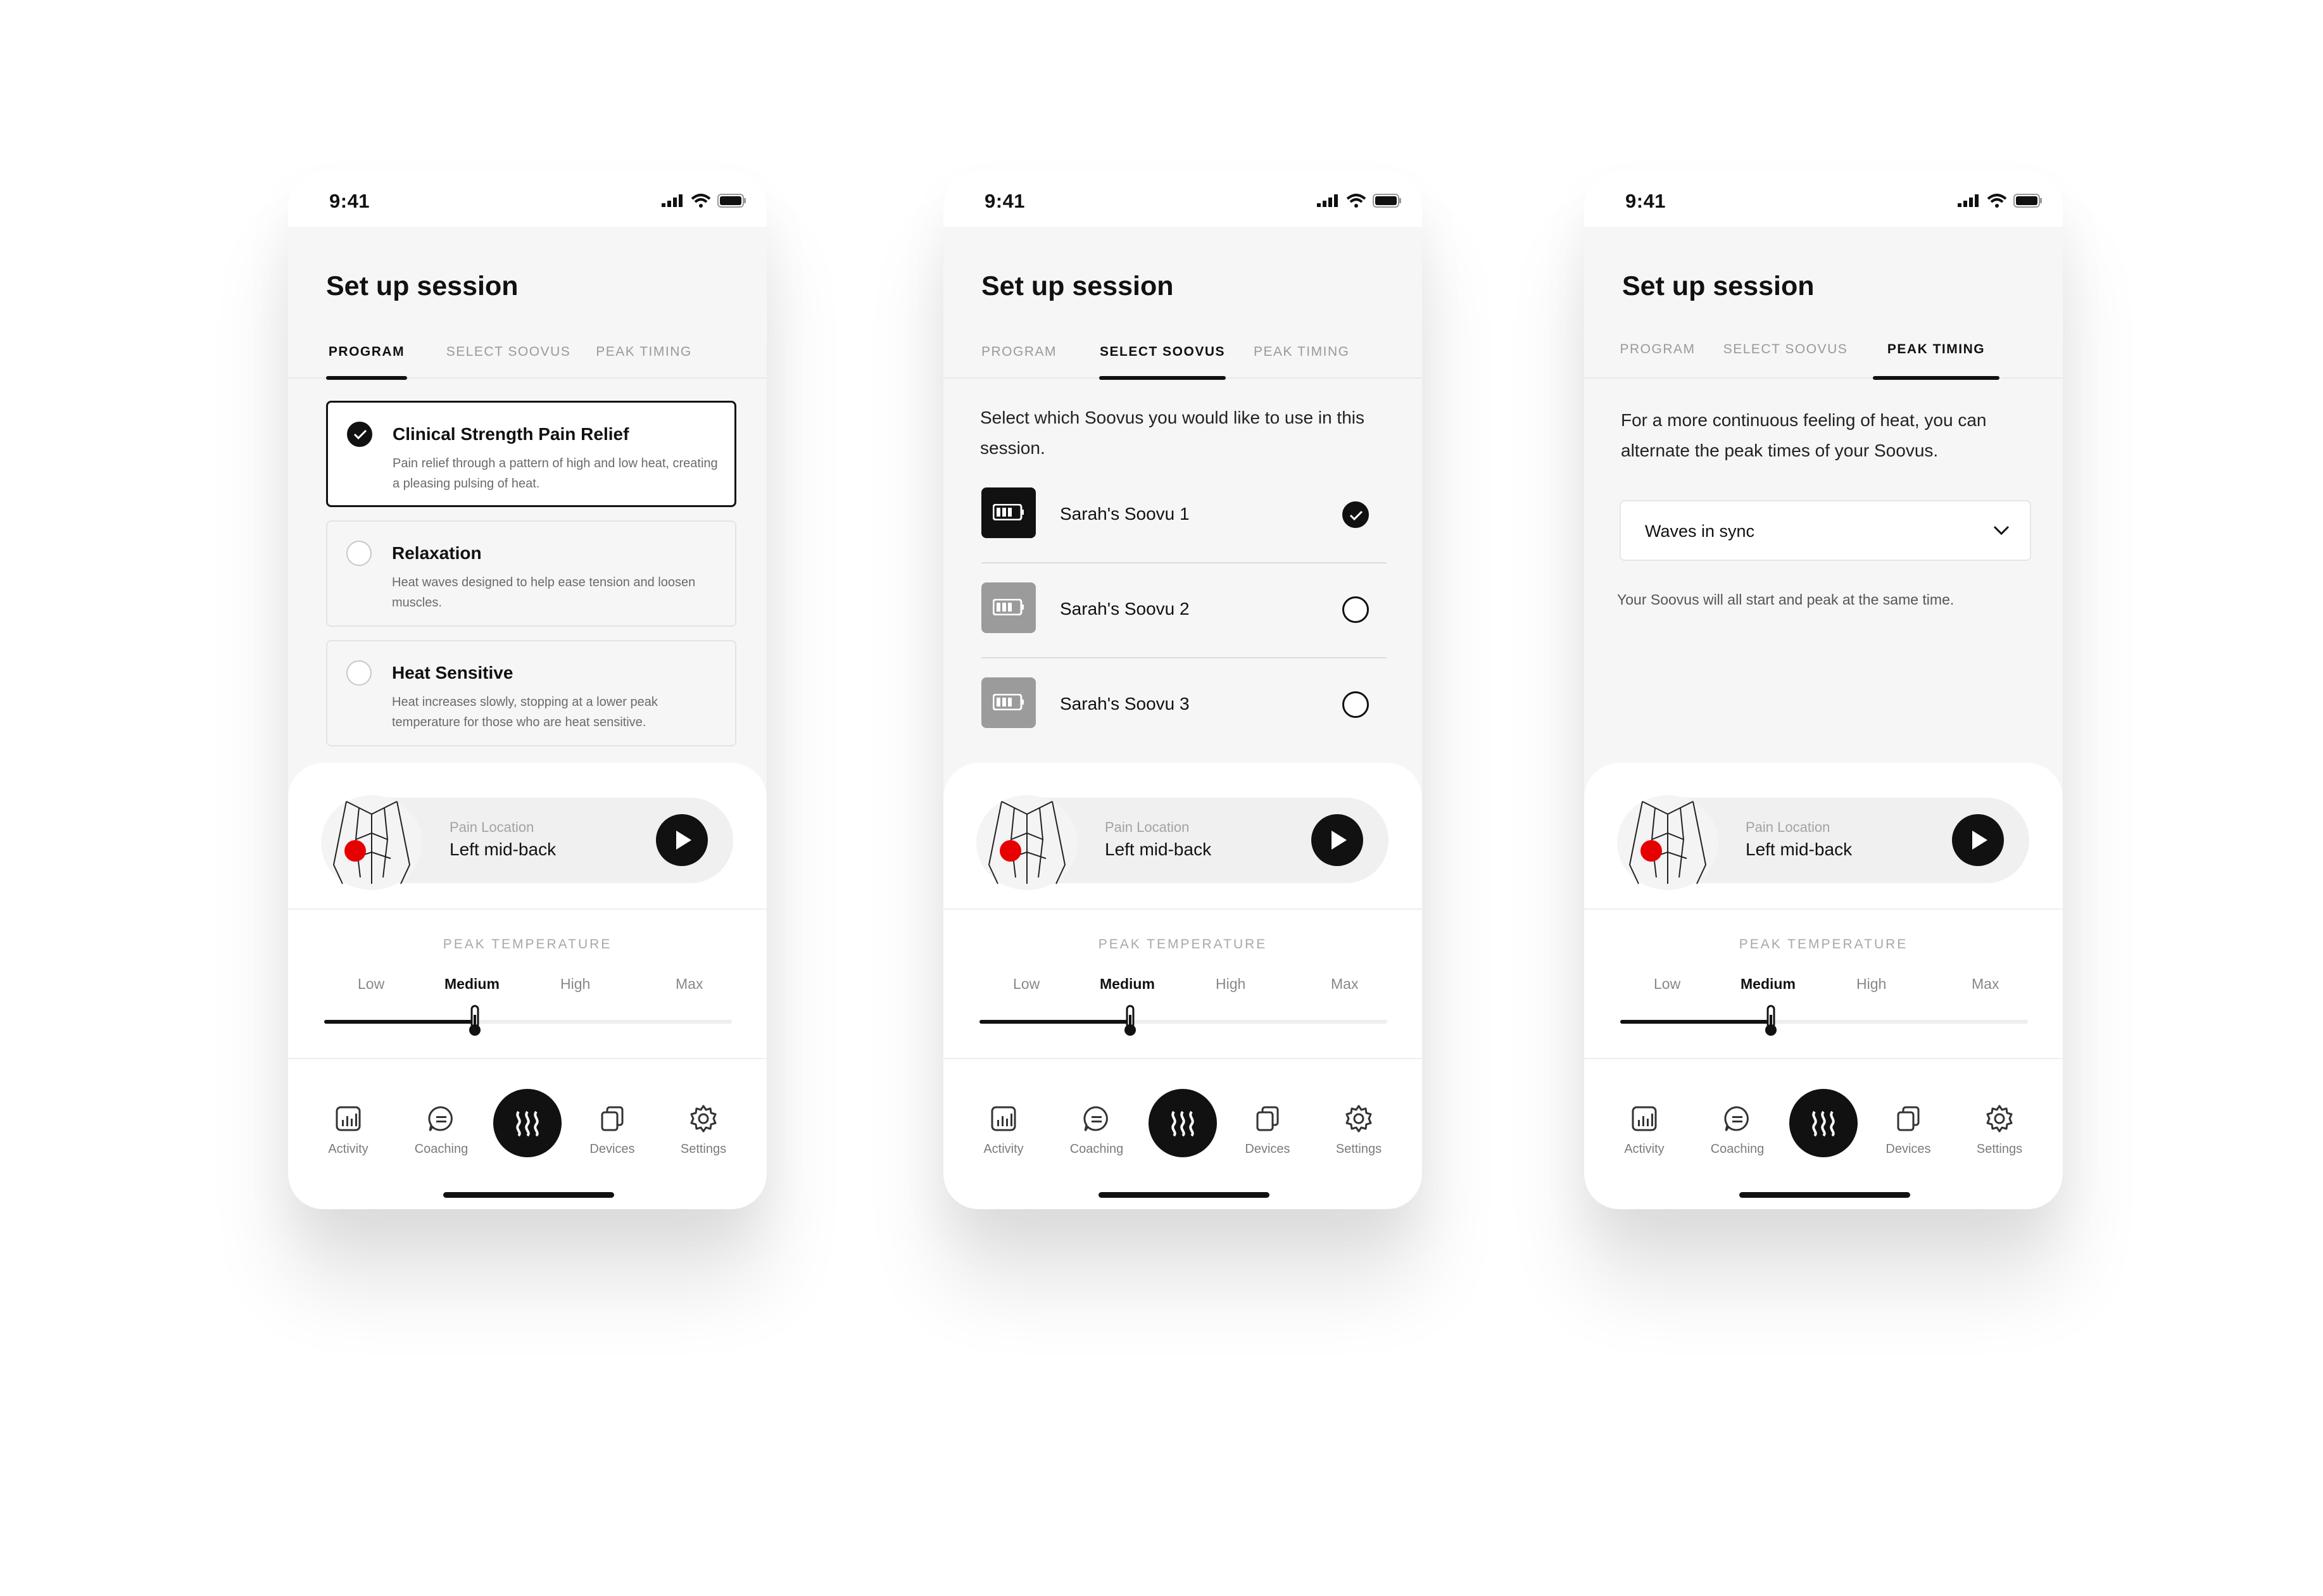  I want to click on page-title: Set up session, so click(1718, 286).